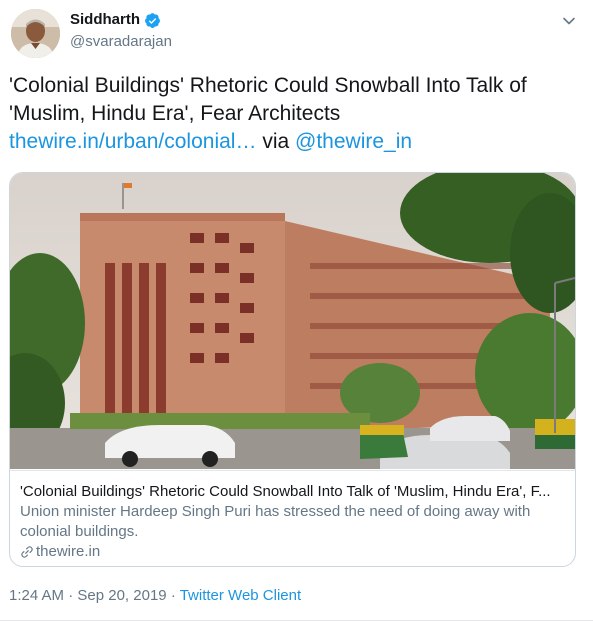 This screenshot has height=630, width=593. What do you see at coordinates (296, 620) in the screenshot?
I see `divider` at bounding box center [296, 620].